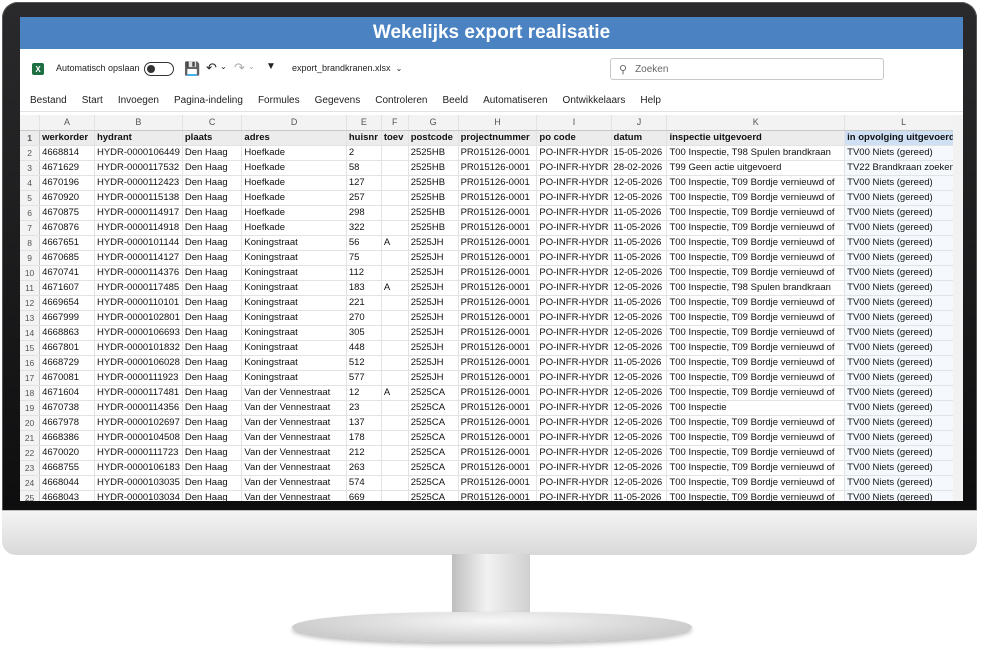 The image size is (981, 649). I want to click on tab-beeld: Beeld, so click(455, 100).